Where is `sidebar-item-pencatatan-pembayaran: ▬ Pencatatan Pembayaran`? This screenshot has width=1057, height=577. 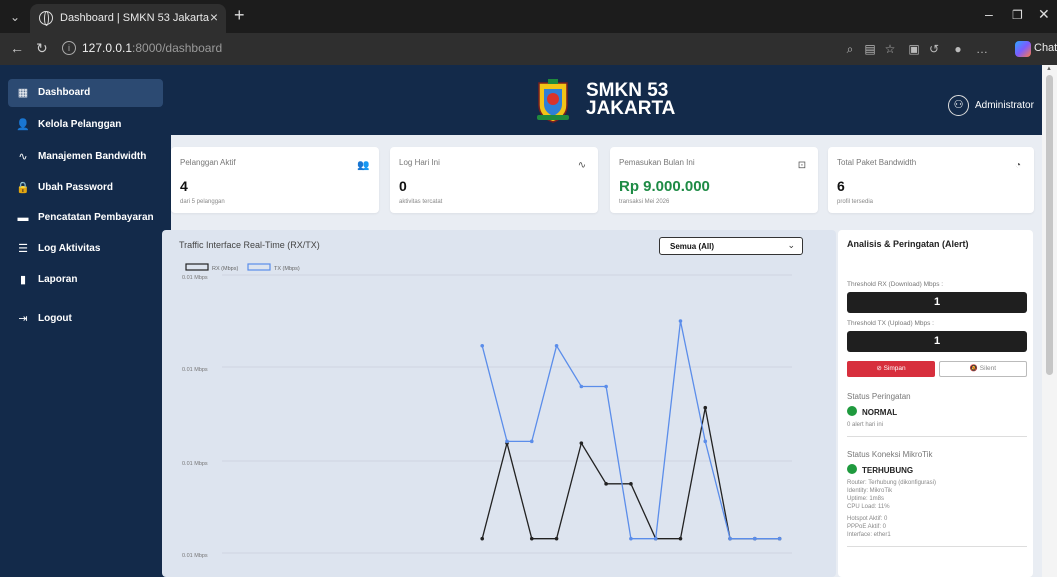
sidebar-item-pencatatan-pembayaran: ▬ Pencatatan Pembayaran is located at coordinates (85, 218).